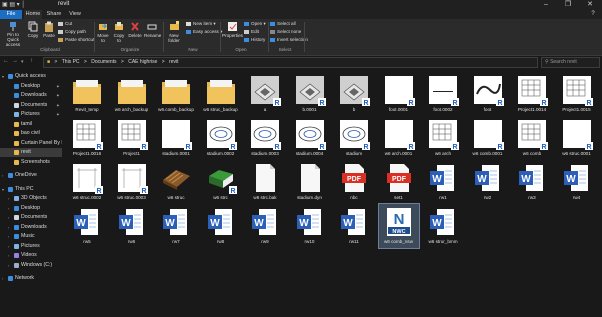 The image size is (602, 317). I want to click on file-item: Revit_temp, so click(87, 94).